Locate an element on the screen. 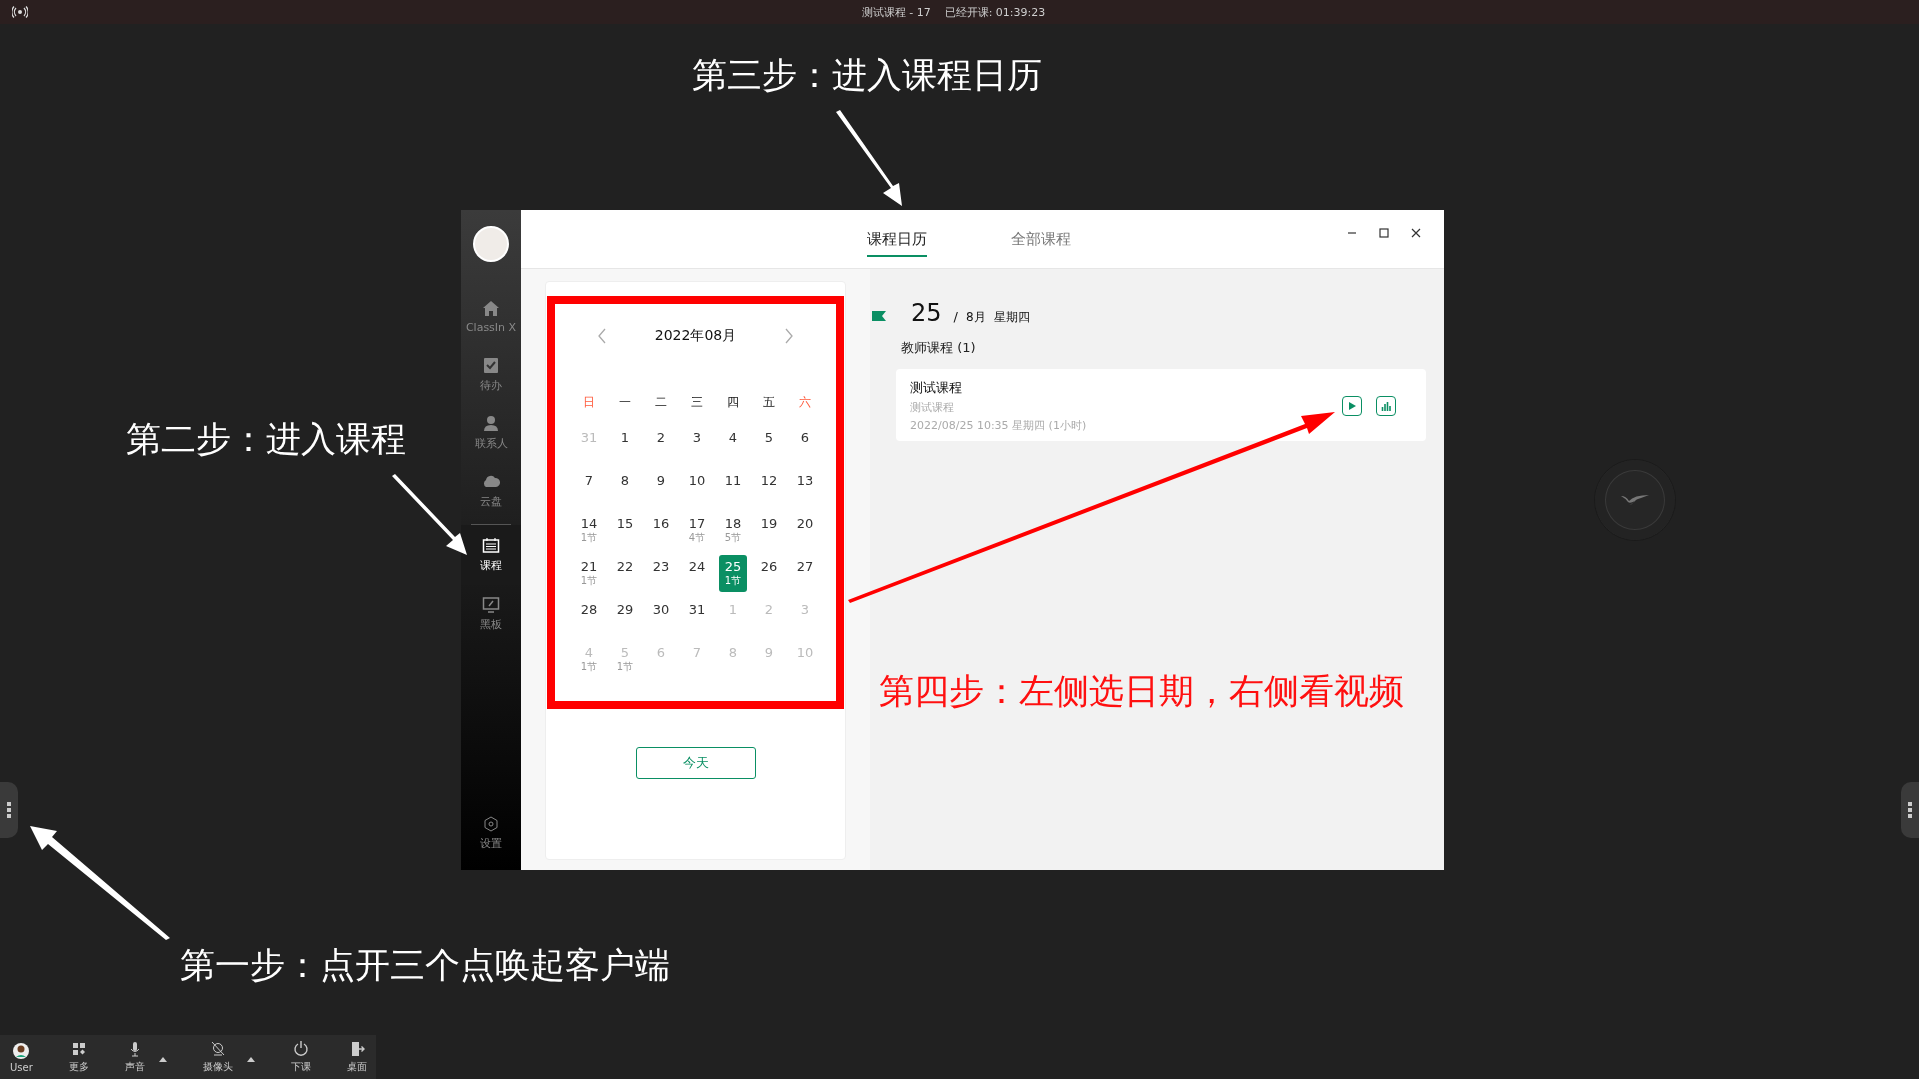 This screenshot has width=1919, height=1079. date-cell: 19 is located at coordinates (769, 530).